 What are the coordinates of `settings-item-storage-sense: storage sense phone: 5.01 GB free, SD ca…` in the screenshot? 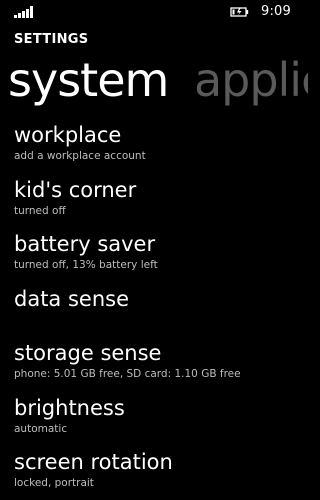 It's located at (157, 367).